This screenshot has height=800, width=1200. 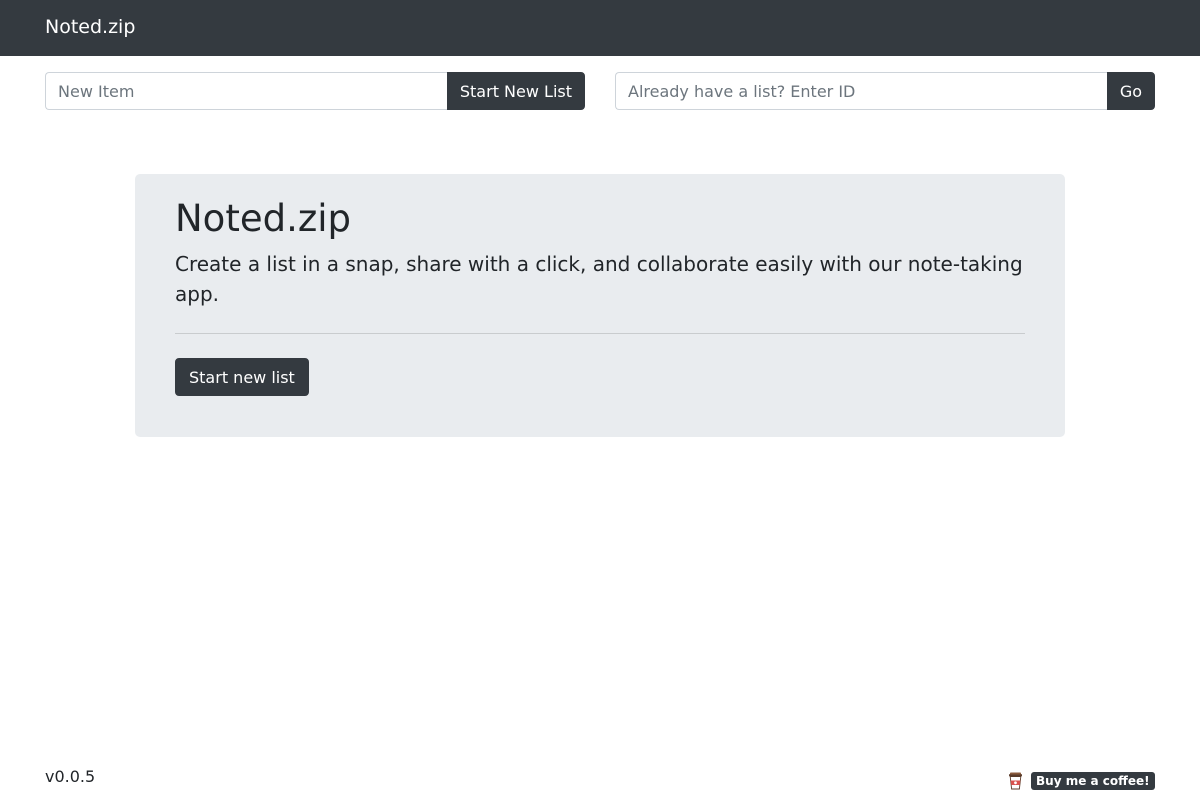 I want to click on buy-me-a-coffee-link: Buy me a coffee!, so click(x=1081, y=781).